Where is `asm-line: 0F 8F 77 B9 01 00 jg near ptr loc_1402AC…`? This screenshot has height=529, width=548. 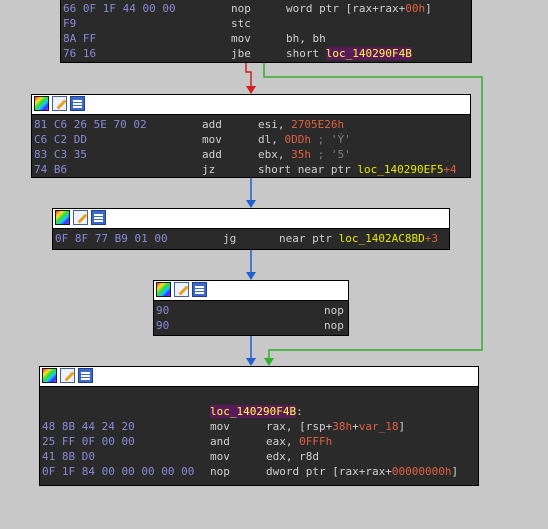
asm-line: 0F 8F 77 B9 01 00 jg near ptr loc_1402AC… is located at coordinates (246, 238).